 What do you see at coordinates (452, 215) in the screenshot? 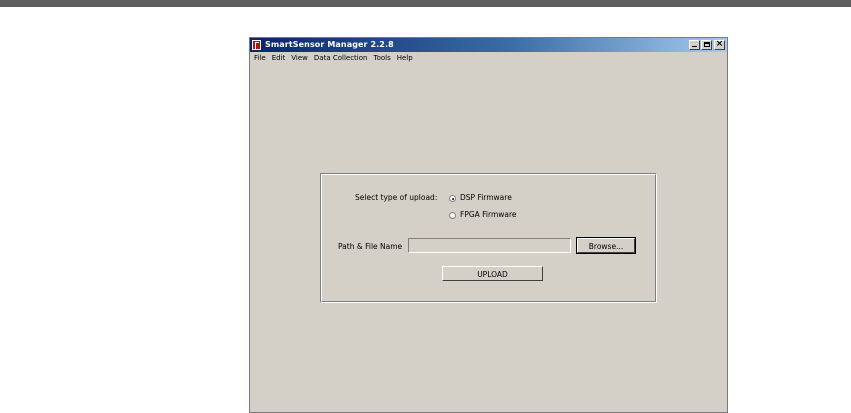
I see `fpga-firmware-radio` at bounding box center [452, 215].